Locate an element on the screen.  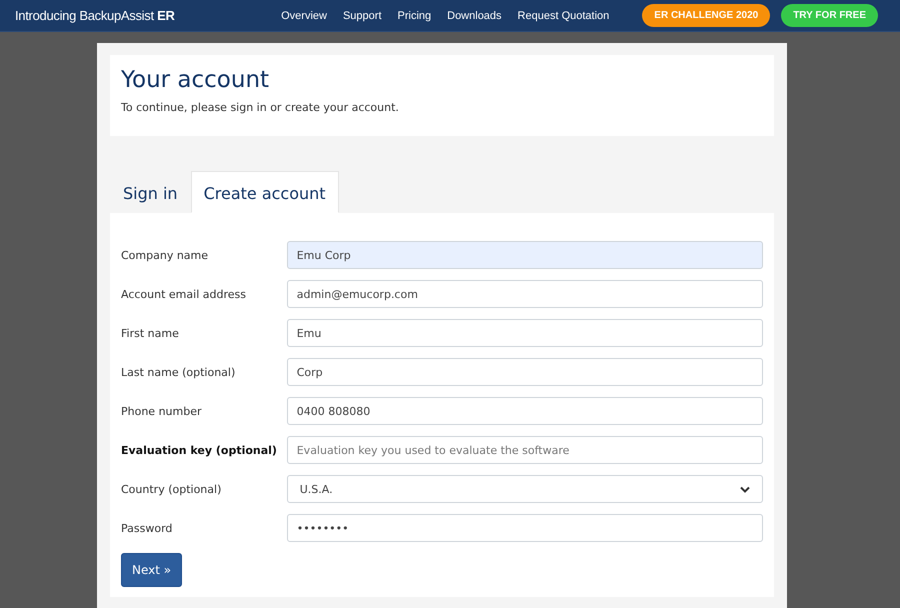
nav-link: Overview is located at coordinates (304, 16).